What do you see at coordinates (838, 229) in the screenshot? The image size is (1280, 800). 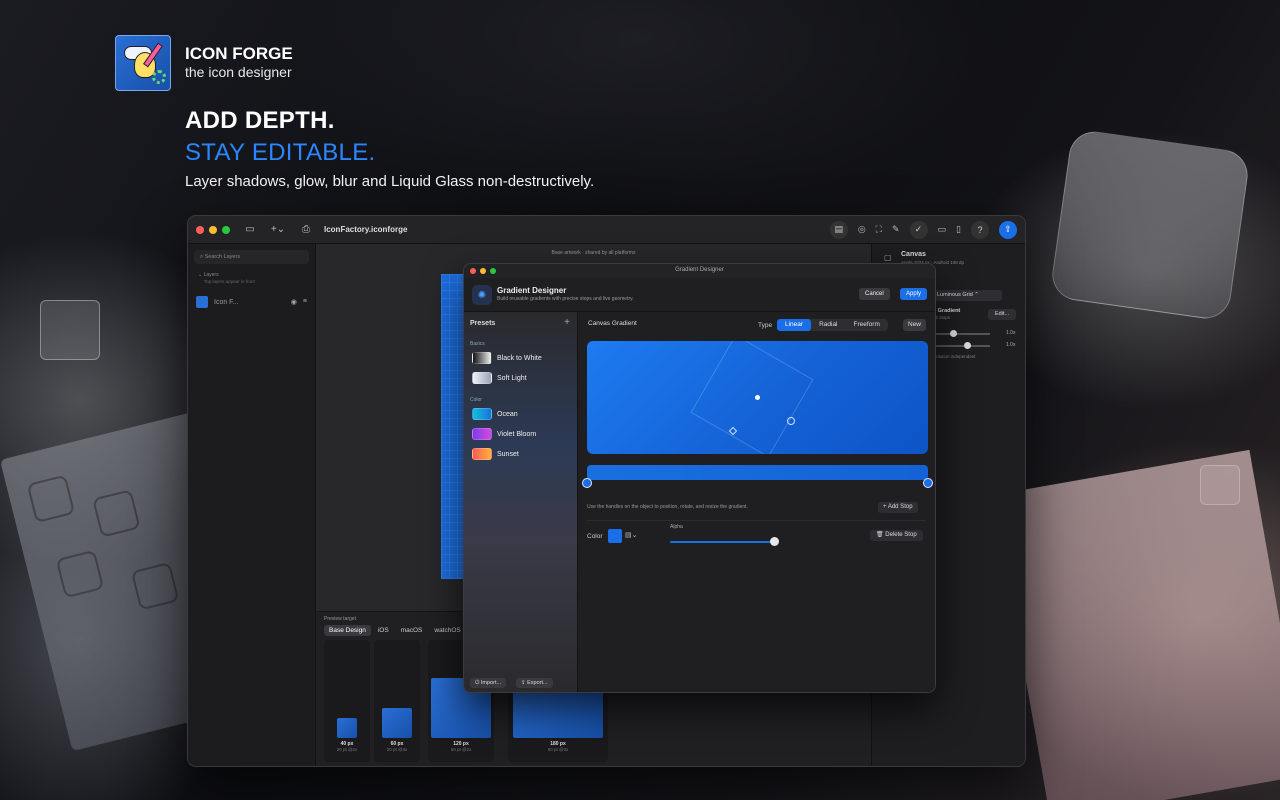 I see `gradient-tool-icon: ▤` at bounding box center [838, 229].